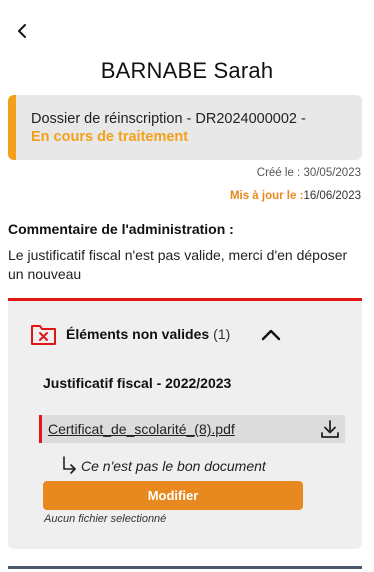 This screenshot has height=572, width=374. I want to click on updated-label: Mis à jour le :, so click(266, 196).